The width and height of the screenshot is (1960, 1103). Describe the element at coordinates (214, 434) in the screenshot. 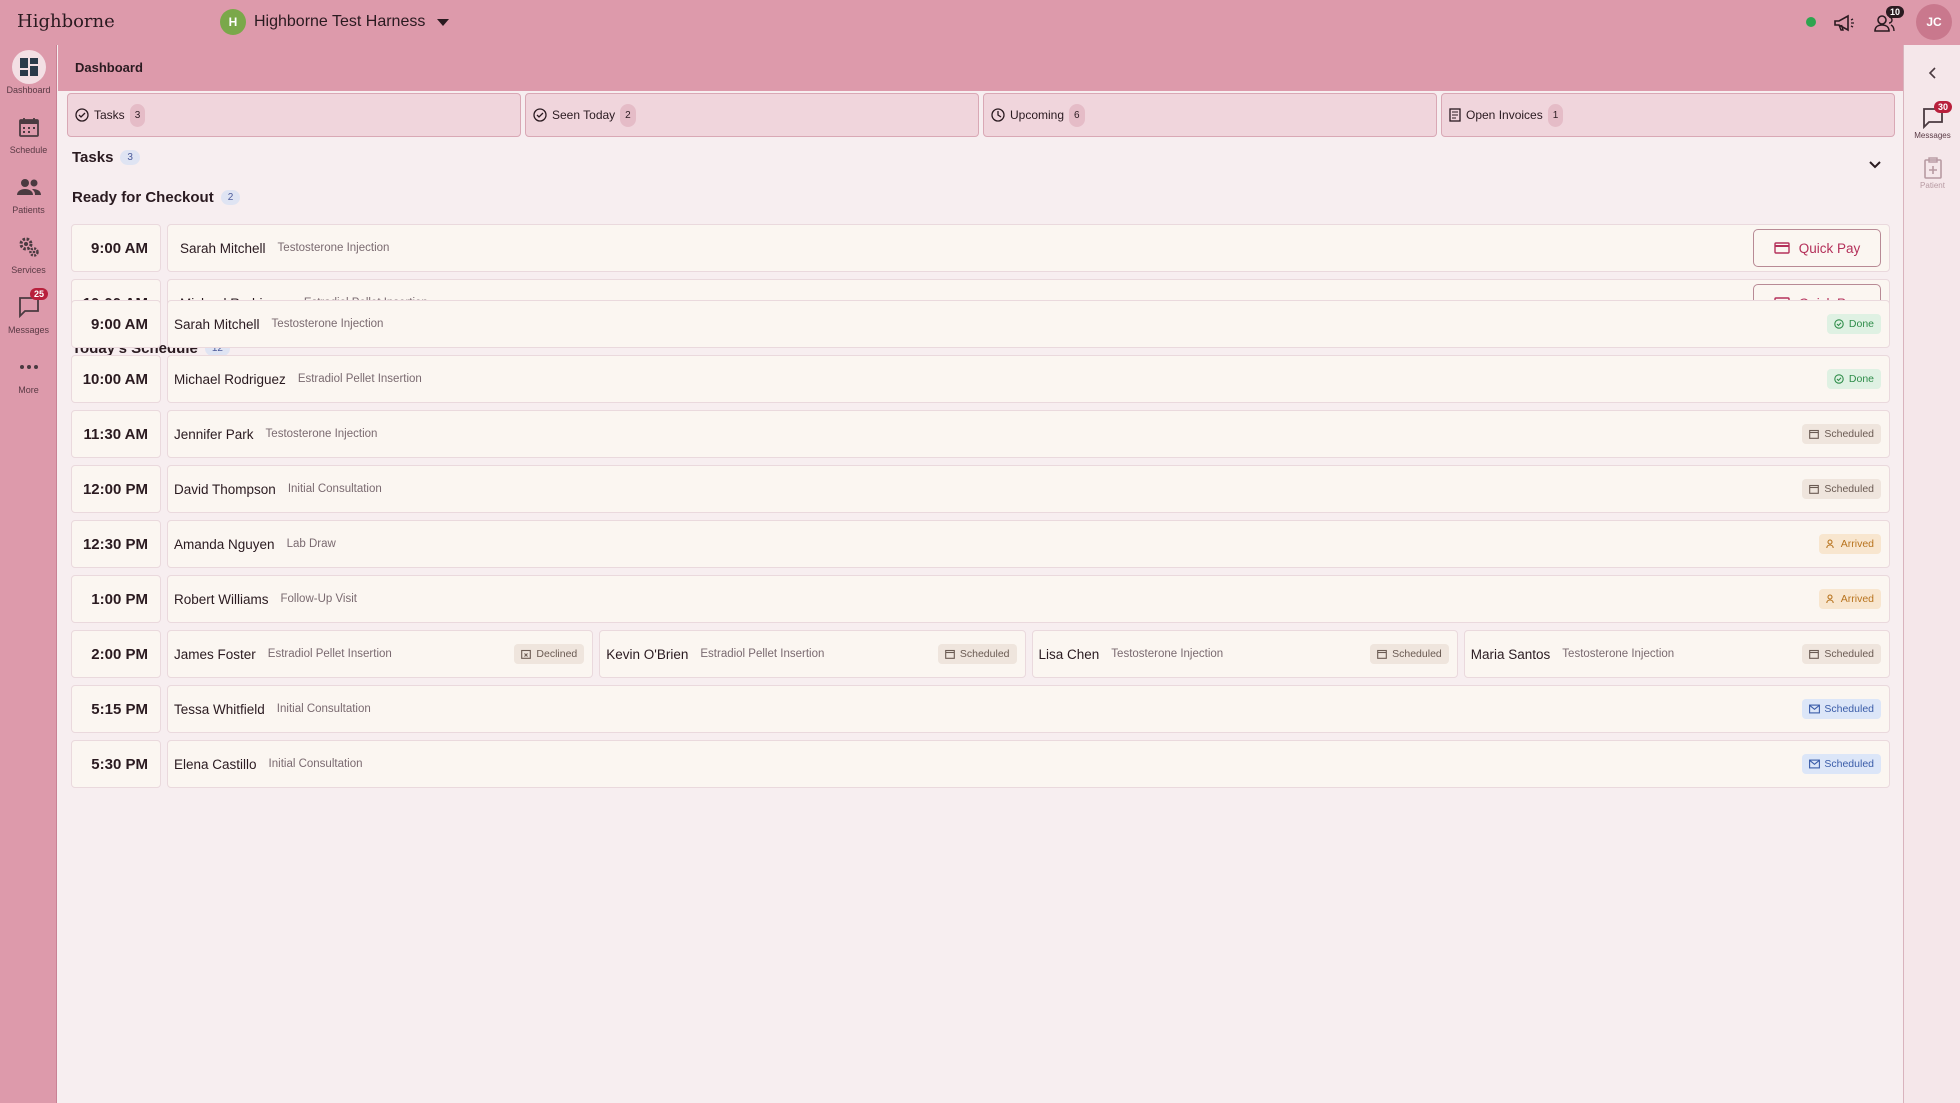

I see `patient-name: Jennifer Park` at that location.